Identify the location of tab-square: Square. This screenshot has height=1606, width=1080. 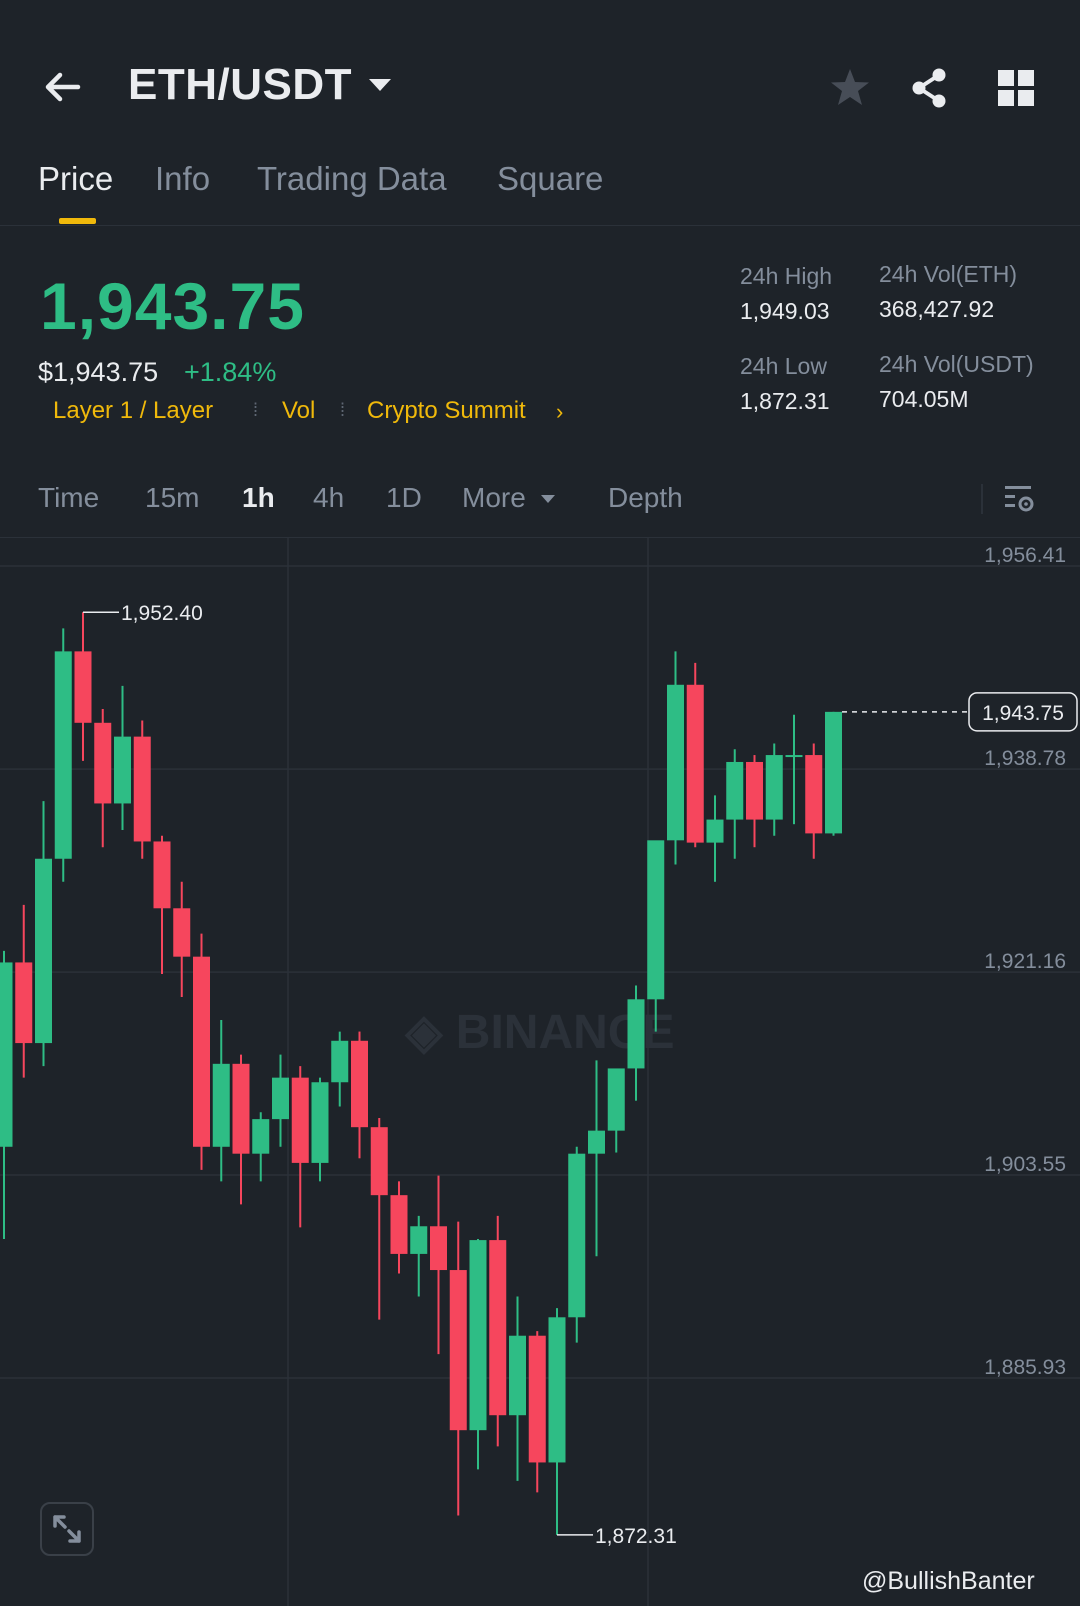
(550, 179).